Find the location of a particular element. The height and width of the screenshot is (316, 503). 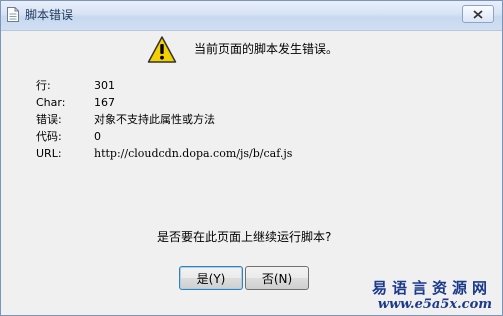

title-bar: 脚本错误 is located at coordinates (251, 16).